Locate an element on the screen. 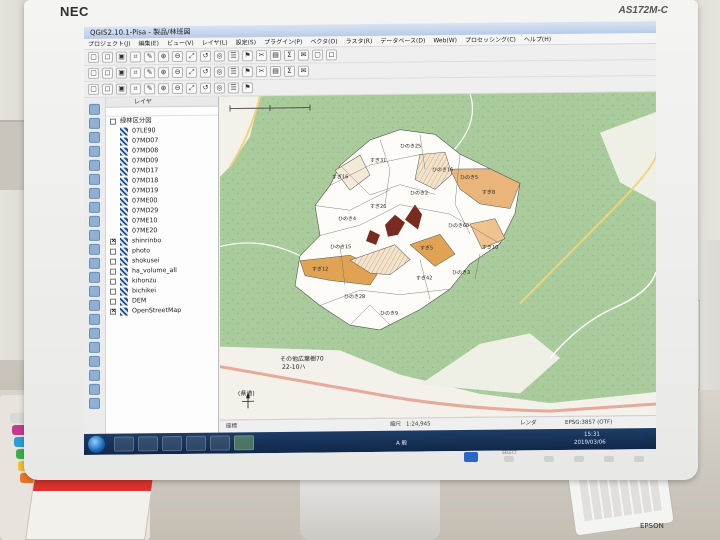  menu-item: Web(W) is located at coordinates (445, 40).